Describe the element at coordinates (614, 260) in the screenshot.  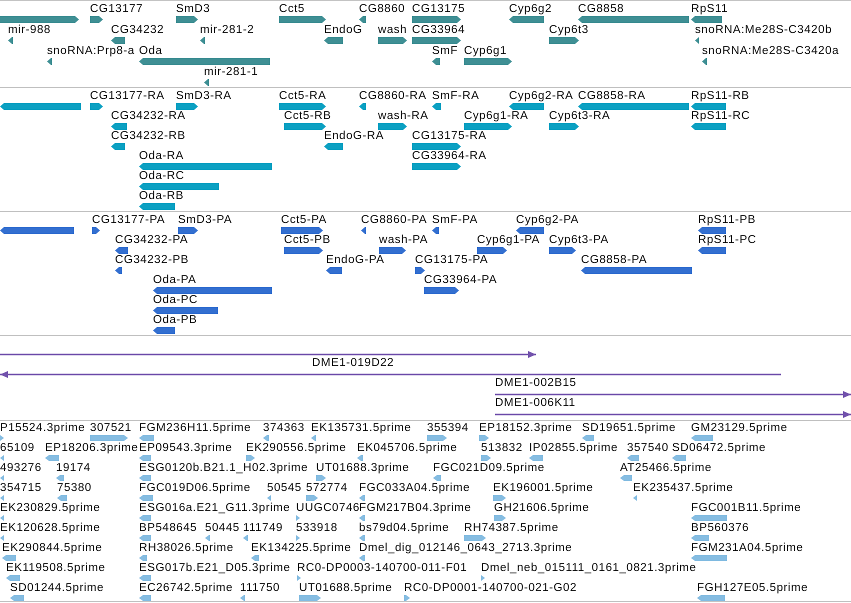
I see `feature-label: CG8858-PA` at that location.